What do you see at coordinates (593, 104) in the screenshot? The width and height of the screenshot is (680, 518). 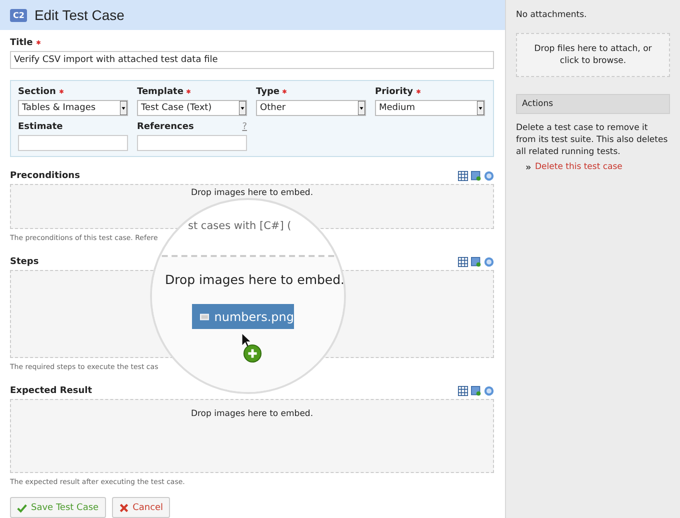 I see `actions-header: Actions` at bounding box center [593, 104].